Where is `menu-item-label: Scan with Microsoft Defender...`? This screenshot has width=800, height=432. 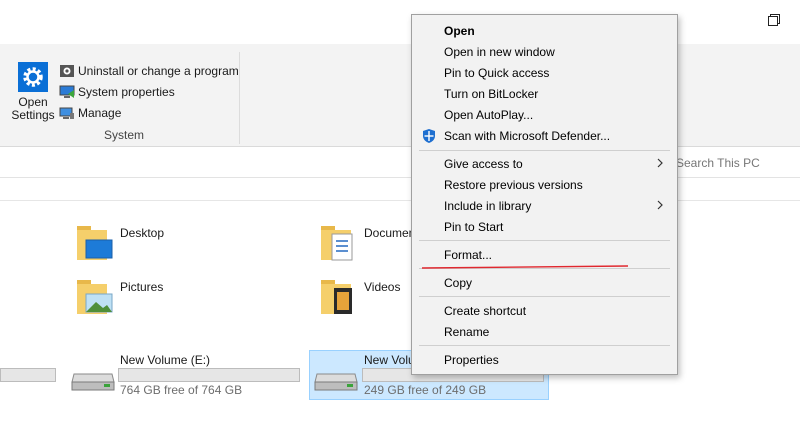
menu-item-label: Scan with Microsoft Defender... is located at coordinates (527, 135).